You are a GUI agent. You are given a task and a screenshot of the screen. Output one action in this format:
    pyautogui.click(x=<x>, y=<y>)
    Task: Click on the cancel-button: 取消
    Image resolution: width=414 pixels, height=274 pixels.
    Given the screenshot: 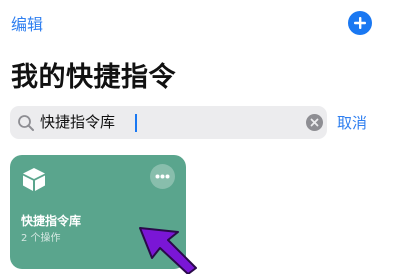 What is the action you would take?
    pyautogui.click(x=352, y=123)
    